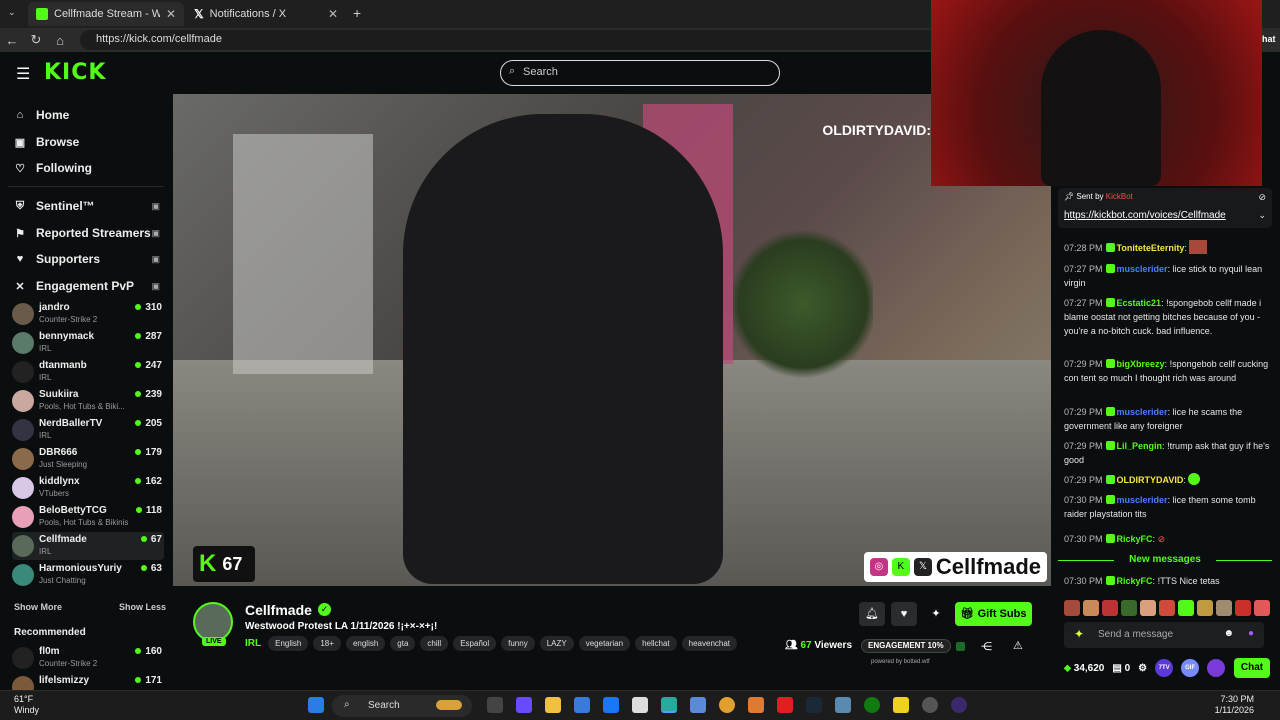 The height and width of the screenshot is (720, 1280). Describe the element at coordinates (872, 705) in the screenshot. I see `xbox-icon` at that location.